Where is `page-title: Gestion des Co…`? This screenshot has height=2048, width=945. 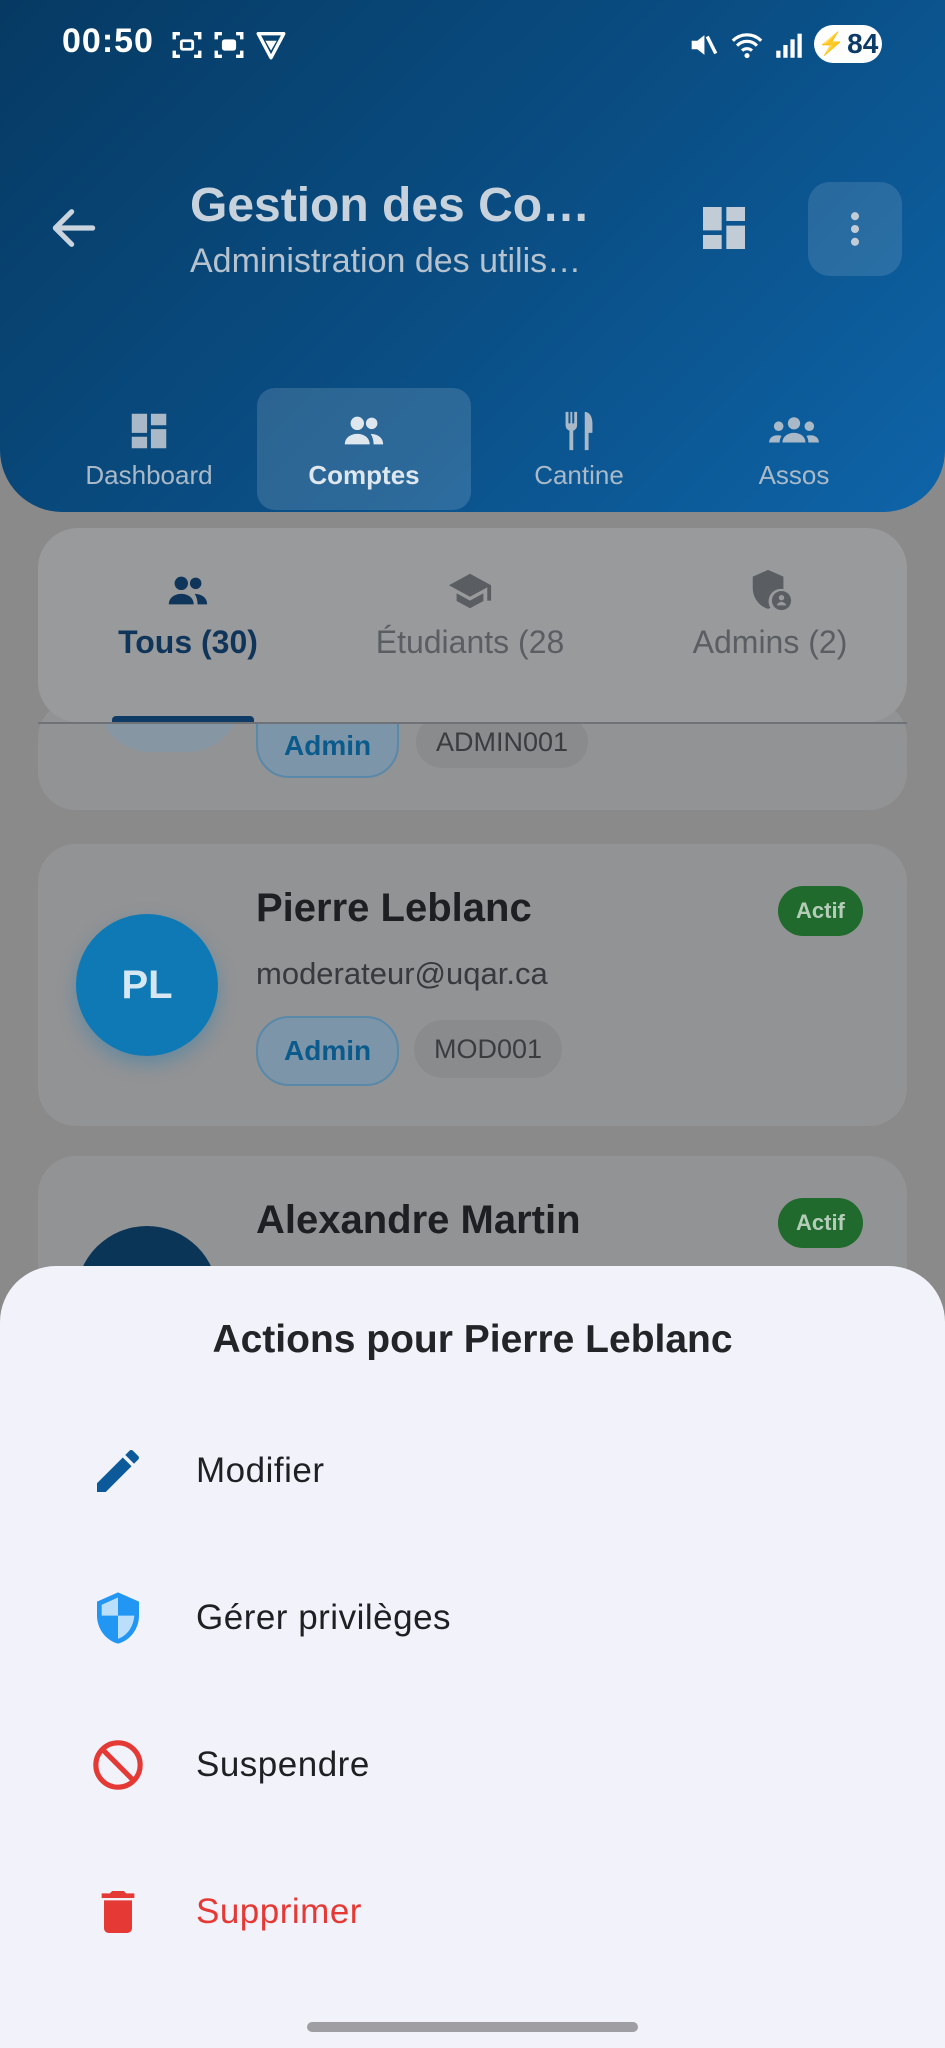
page-title: Gestion des Co… is located at coordinates (390, 205).